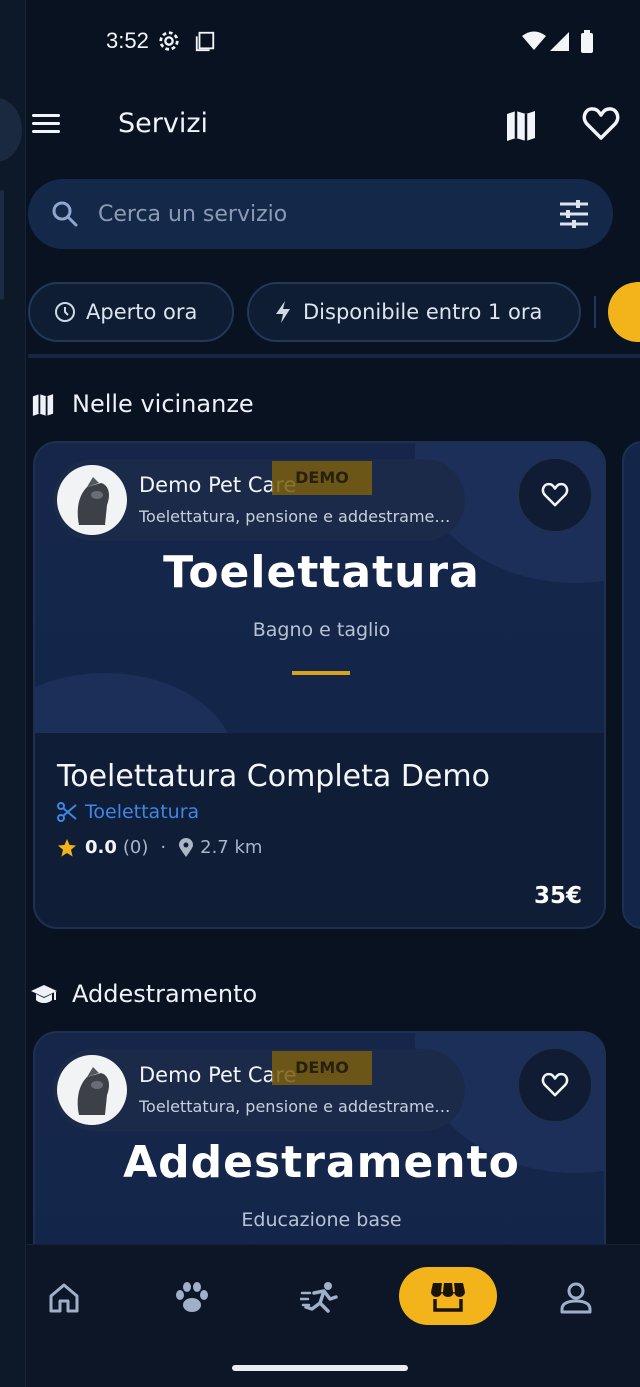  I want to click on search-input, so click(318, 214).